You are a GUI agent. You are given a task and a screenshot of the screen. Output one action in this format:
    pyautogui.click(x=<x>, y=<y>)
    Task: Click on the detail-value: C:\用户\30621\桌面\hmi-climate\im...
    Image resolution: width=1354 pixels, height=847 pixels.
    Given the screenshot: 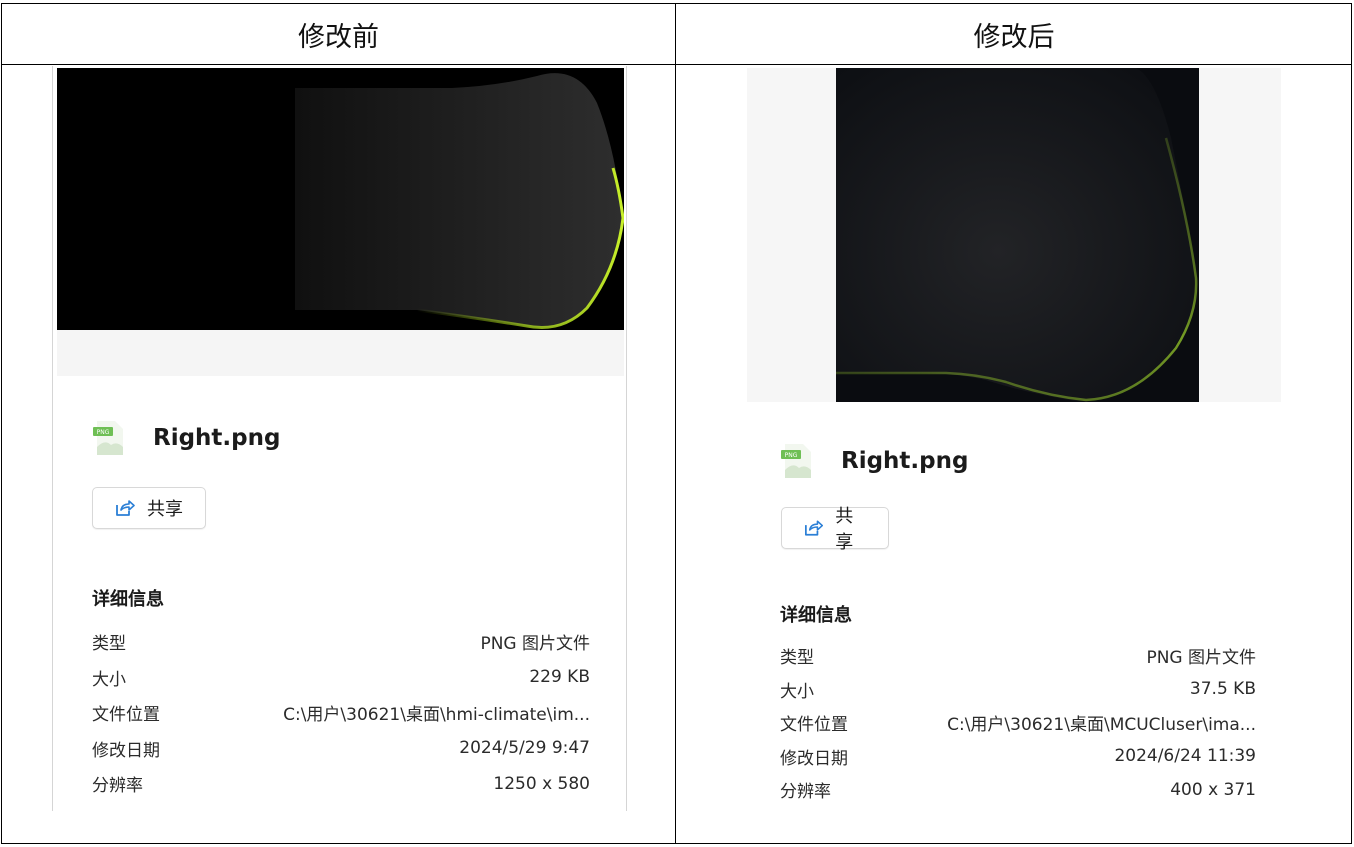 What is the action you would take?
    pyautogui.click(x=436, y=712)
    